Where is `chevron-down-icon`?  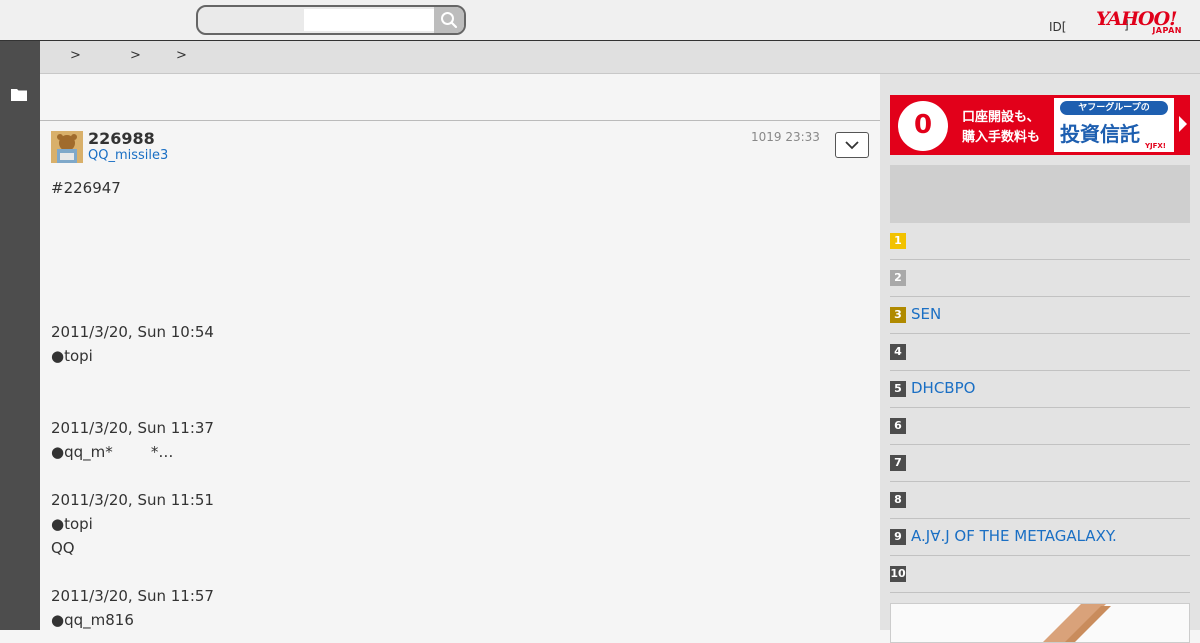 chevron-down-icon is located at coordinates (852, 144).